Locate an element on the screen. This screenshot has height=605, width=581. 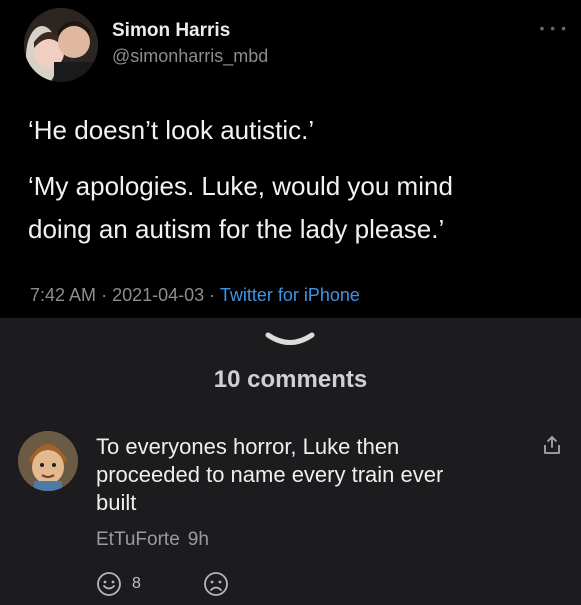
more-options-icon: • • • is located at coordinates (553, 28).